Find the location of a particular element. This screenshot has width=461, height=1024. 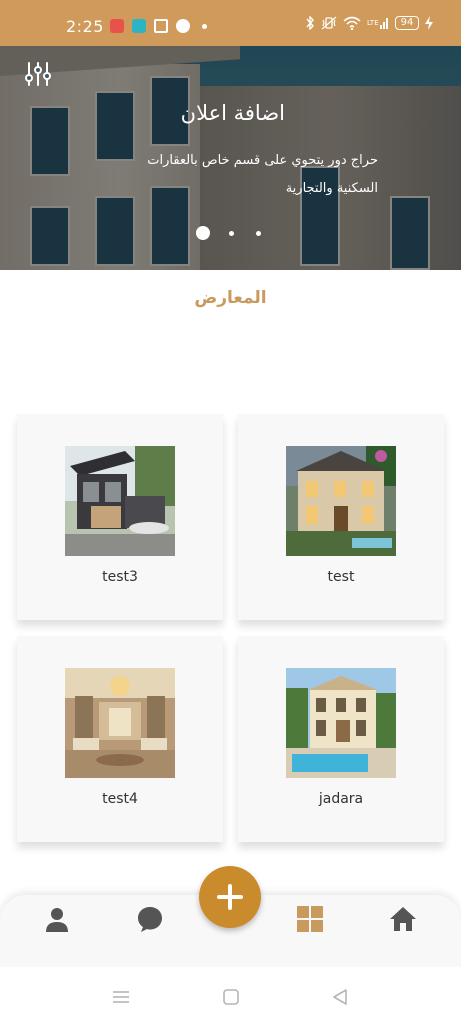

listing-card: test3 is located at coordinates (120, 517).